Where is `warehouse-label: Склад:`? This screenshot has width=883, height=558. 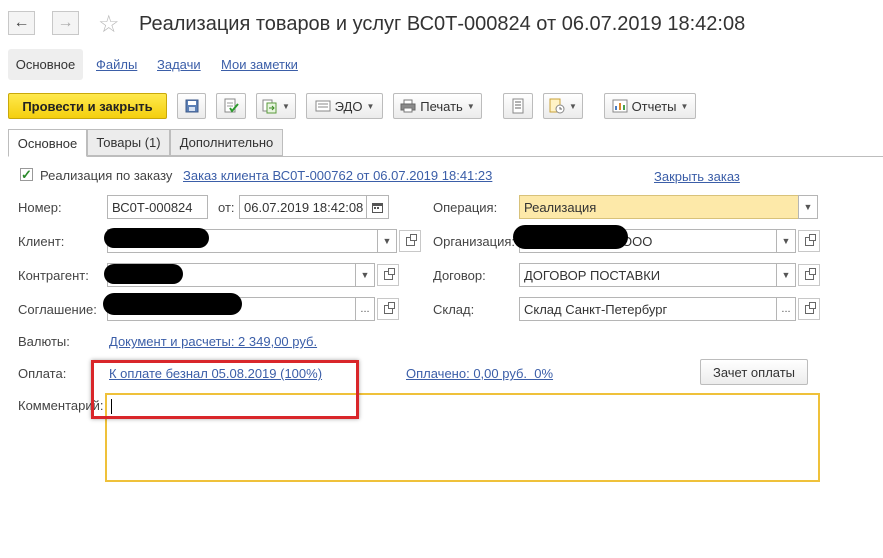 warehouse-label: Склад: is located at coordinates (454, 309).